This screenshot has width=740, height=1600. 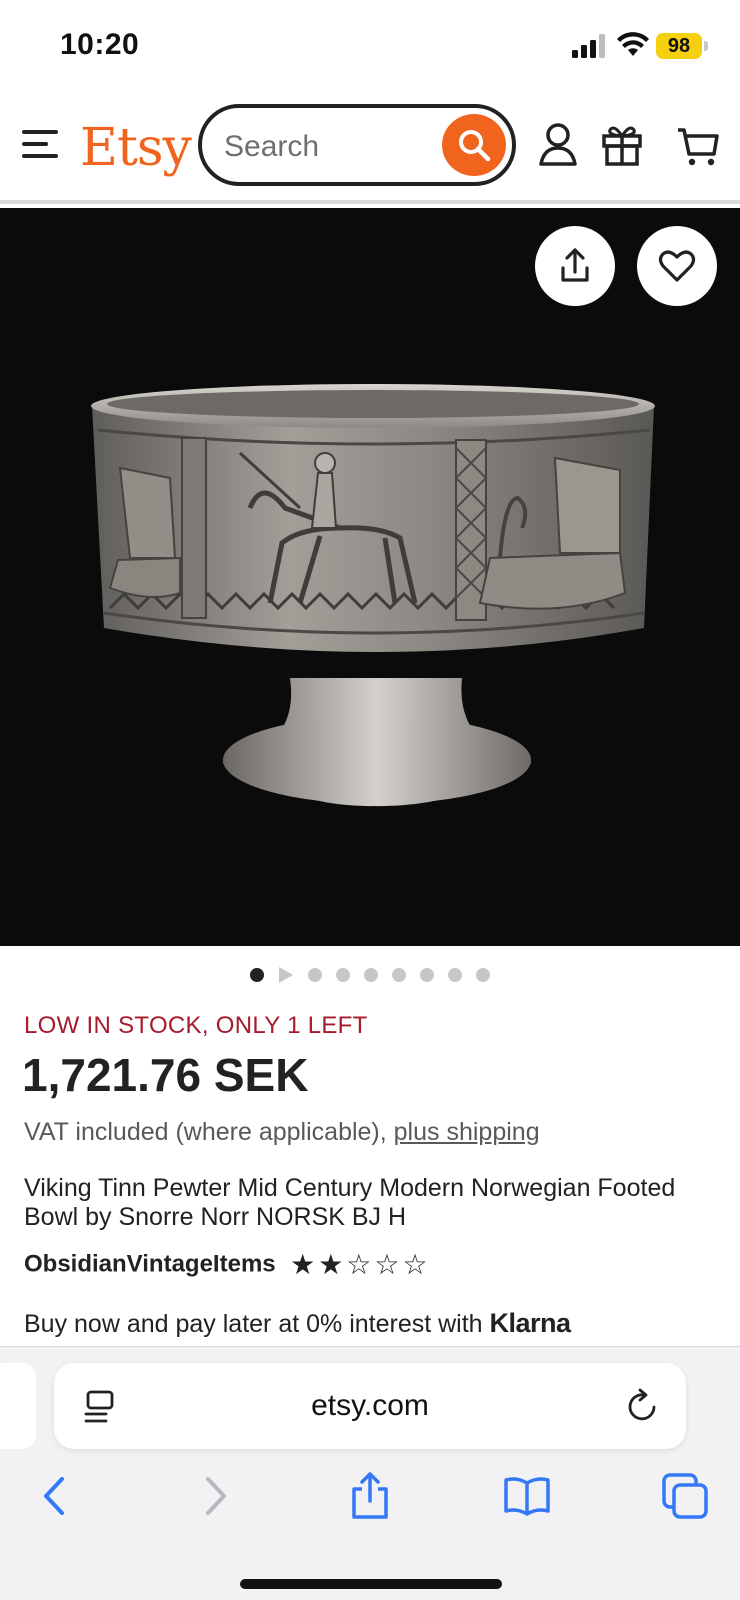 What do you see at coordinates (100, 44) in the screenshot?
I see `clock: 10:20` at bounding box center [100, 44].